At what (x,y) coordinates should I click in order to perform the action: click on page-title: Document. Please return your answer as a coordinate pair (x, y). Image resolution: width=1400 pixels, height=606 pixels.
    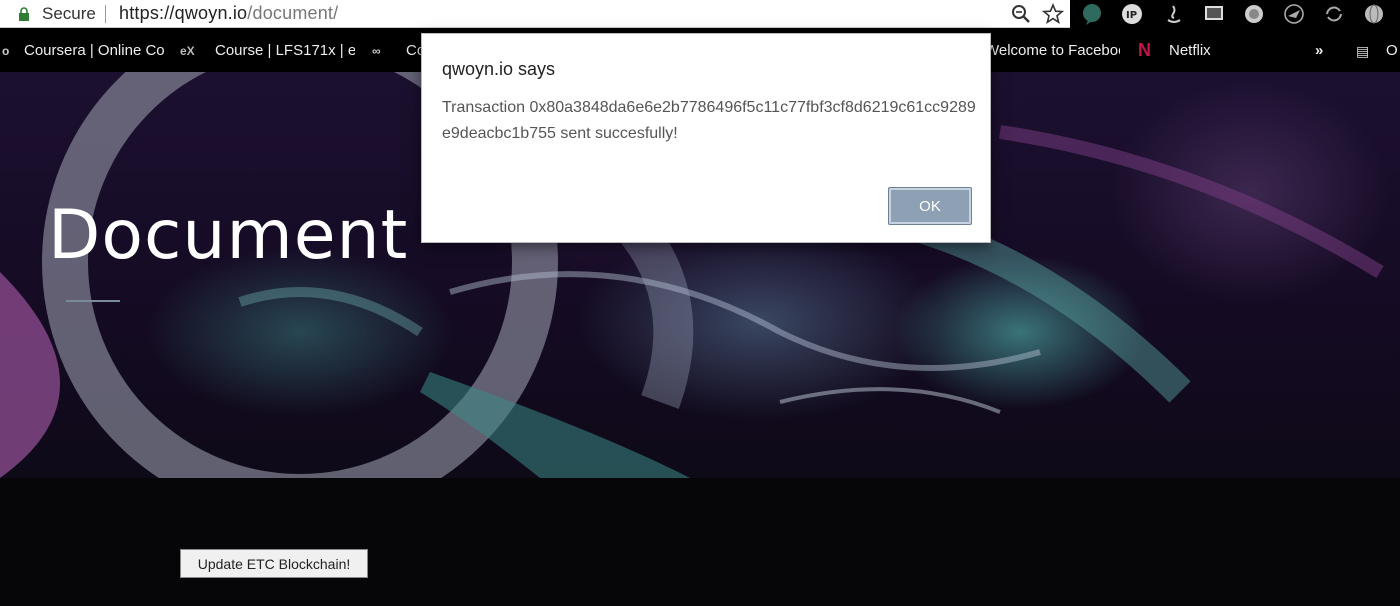
    Looking at the image, I should click on (228, 235).